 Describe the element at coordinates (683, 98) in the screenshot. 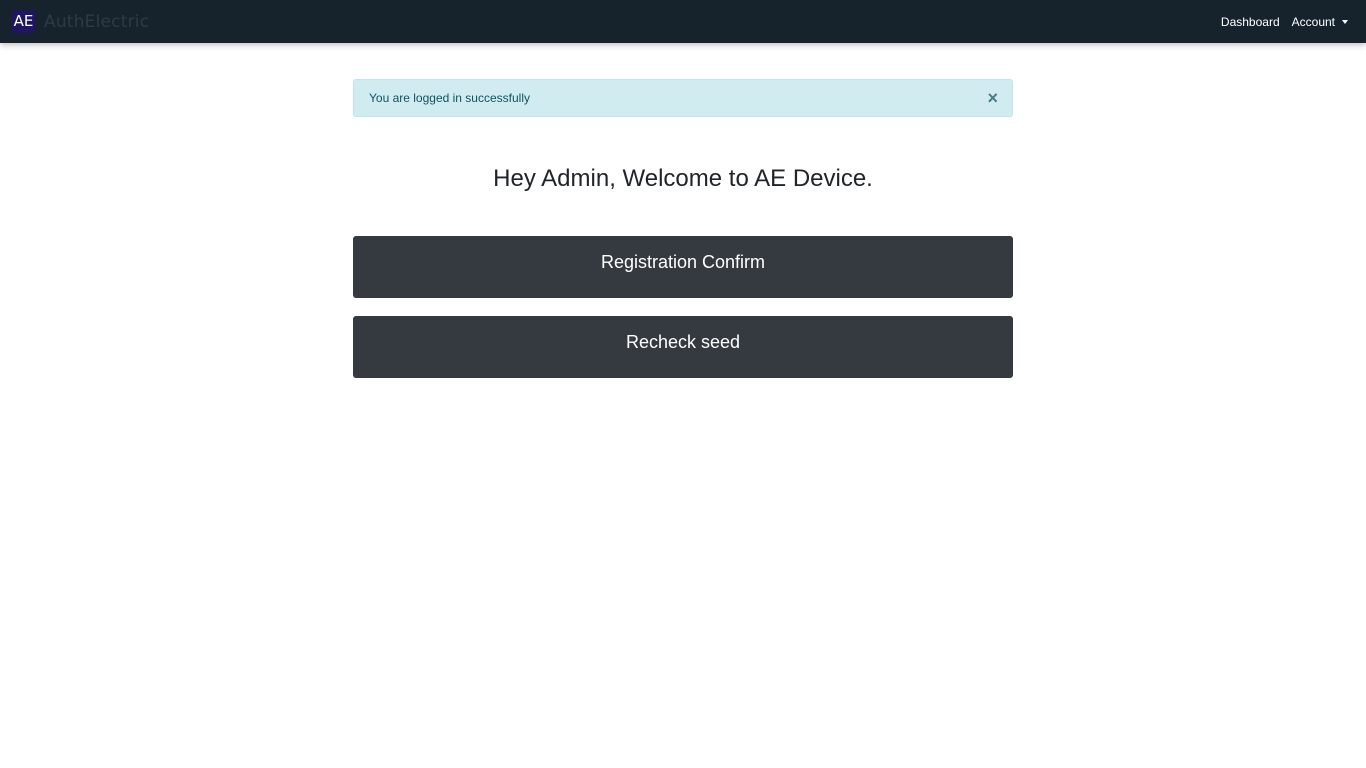

I see `success-alert: You are logged in successfully ×` at that location.